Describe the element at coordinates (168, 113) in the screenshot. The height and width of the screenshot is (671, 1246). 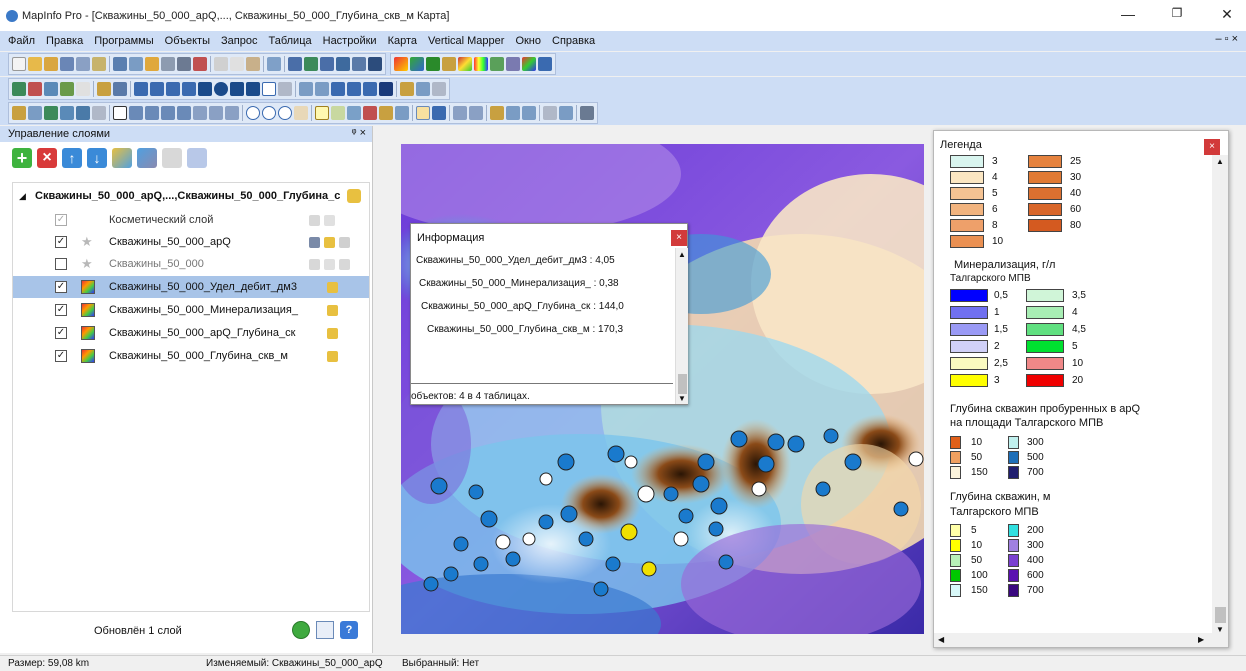
I see `polygon-select-icon` at that location.